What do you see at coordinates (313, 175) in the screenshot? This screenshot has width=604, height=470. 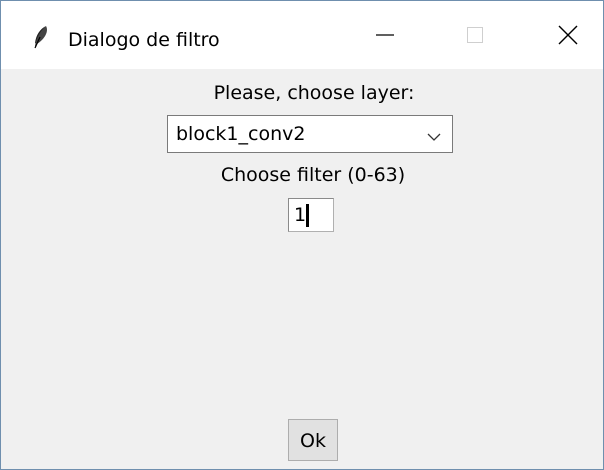 I see `filter-label: Choose filter (0-63)` at bounding box center [313, 175].